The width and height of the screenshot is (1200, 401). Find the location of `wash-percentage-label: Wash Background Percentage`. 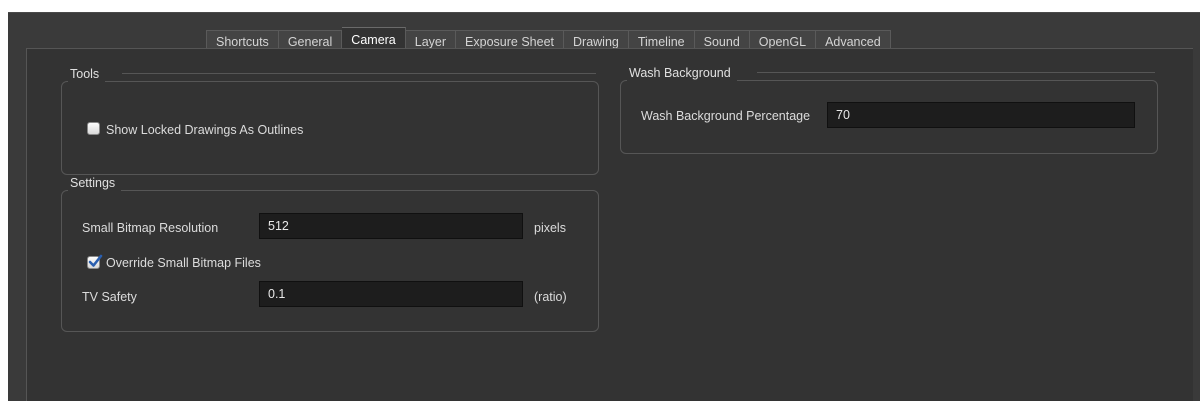

wash-percentage-label: Wash Background Percentage is located at coordinates (726, 116).